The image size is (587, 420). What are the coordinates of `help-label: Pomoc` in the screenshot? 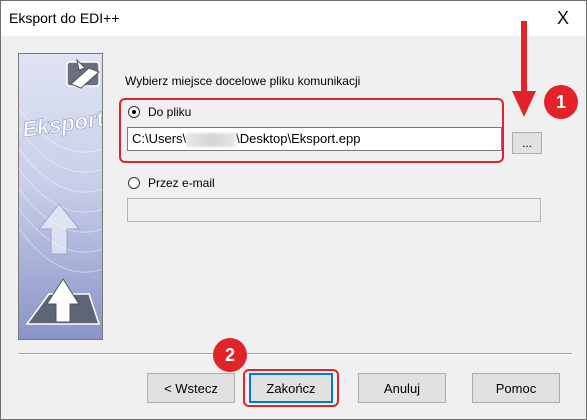 It's located at (516, 388).